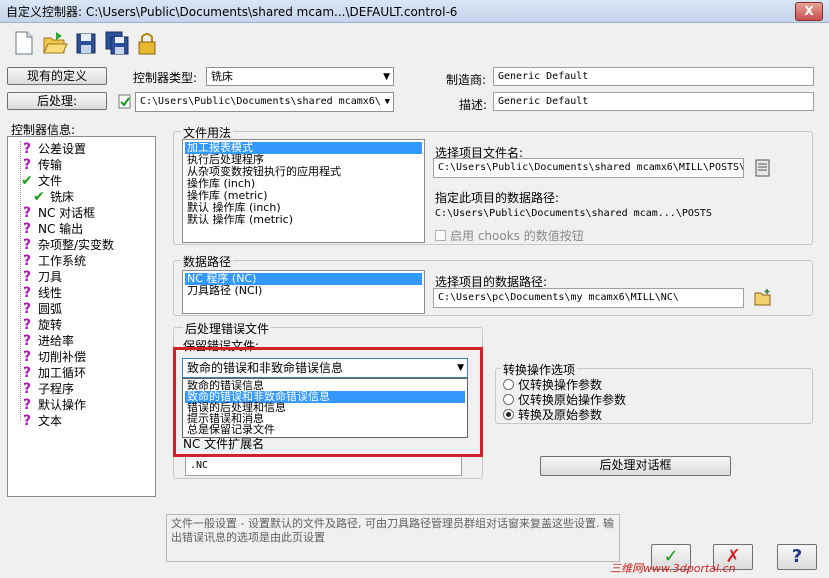  I want to click on data-path-list: NC 程序 (NC) 刀具路径 (NCI), so click(303, 292).